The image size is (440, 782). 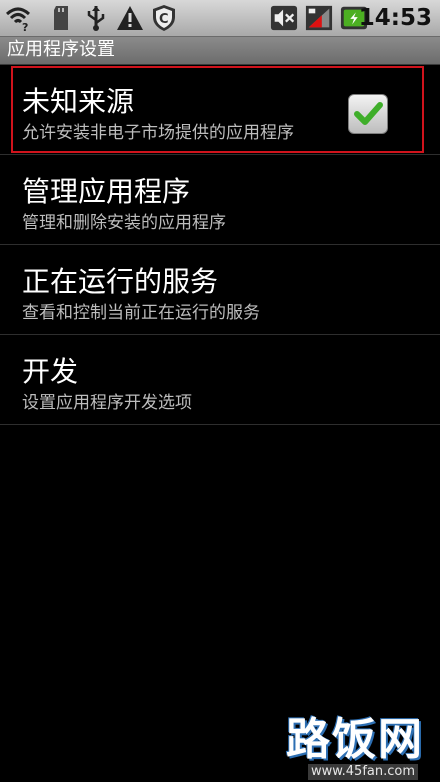 What do you see at coordinates (106, 191) in the screenshot?
I see `pref-title: 管理应用程序` at bounding box center [106, 191].